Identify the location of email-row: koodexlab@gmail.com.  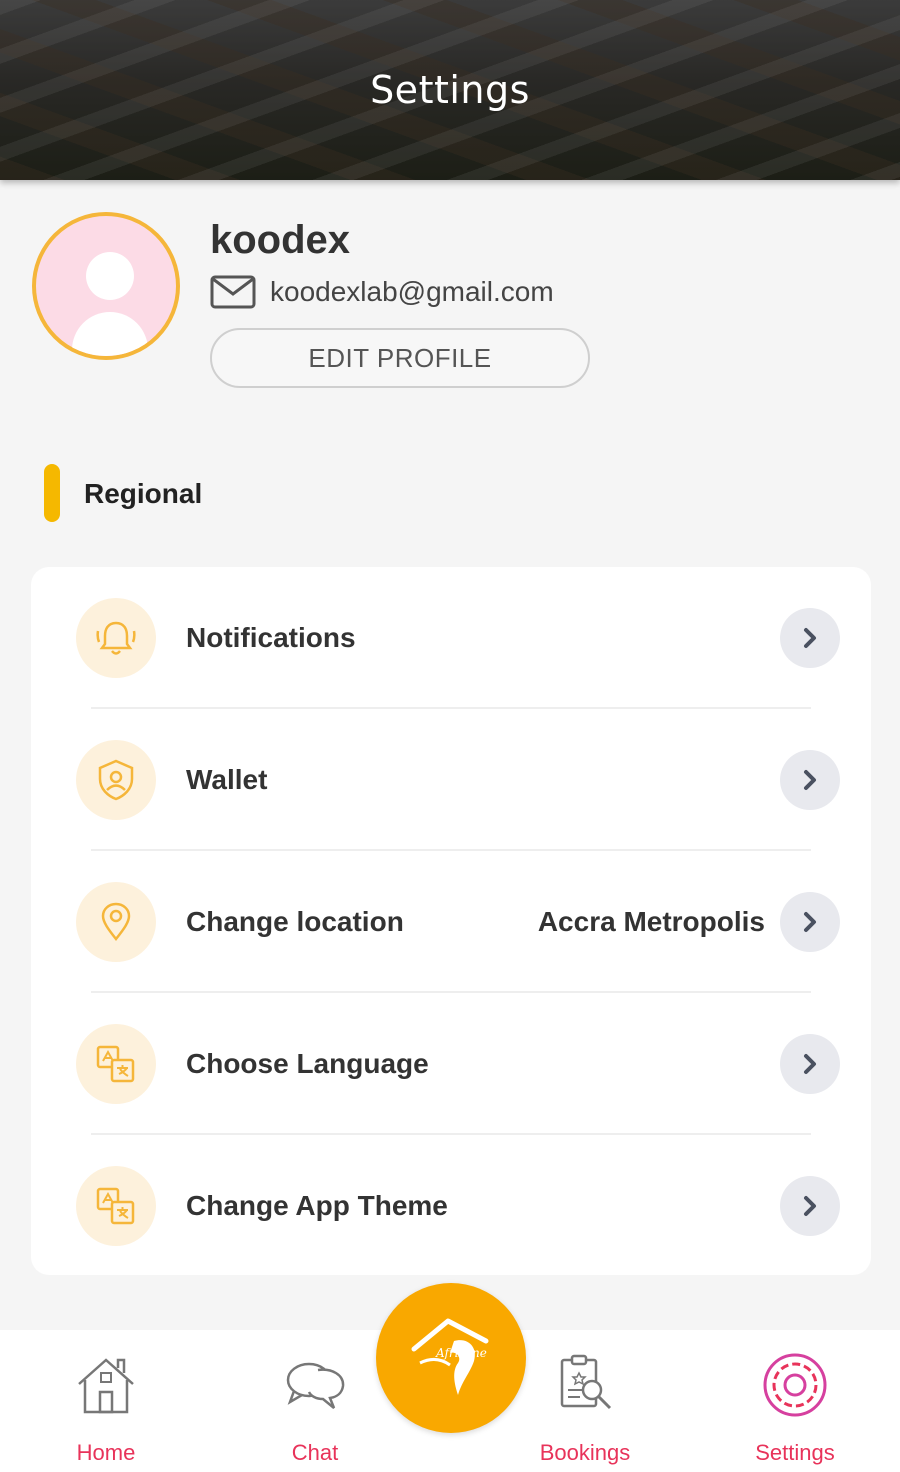
(382, 292).